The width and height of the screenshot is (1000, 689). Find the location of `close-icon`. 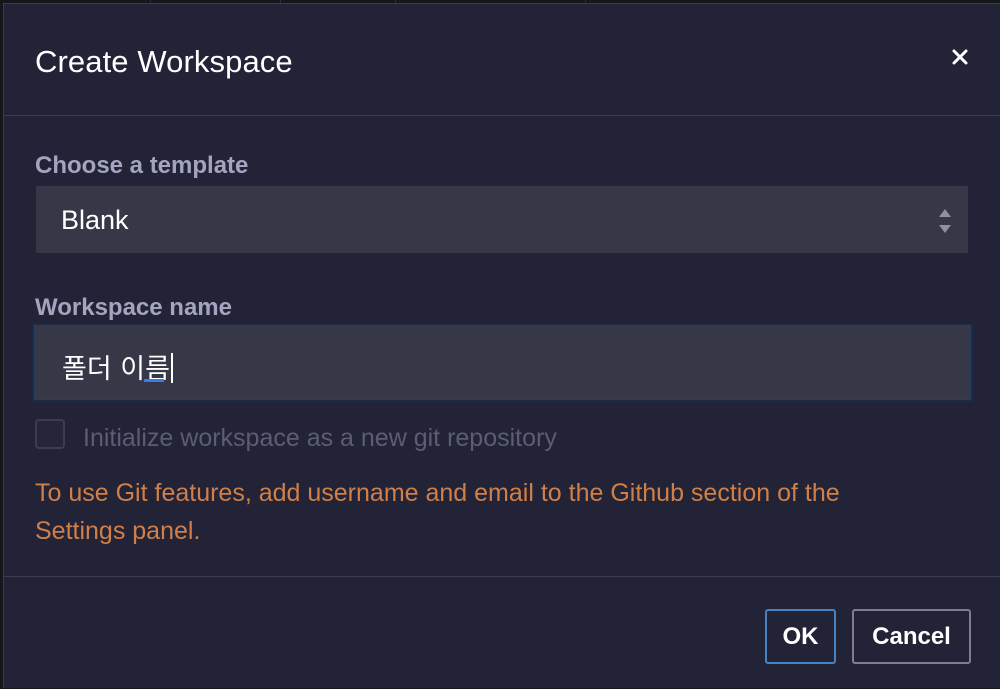

close-icon is located at coordinates (960, 57).